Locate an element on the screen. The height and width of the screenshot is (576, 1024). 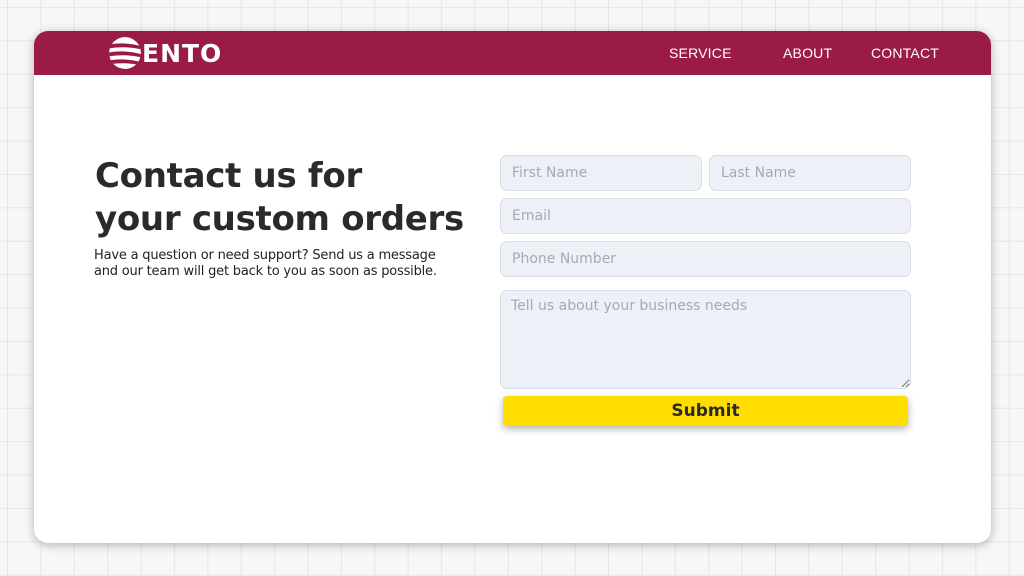
brand-logo: ENTO is located at coordinates (165, 53).